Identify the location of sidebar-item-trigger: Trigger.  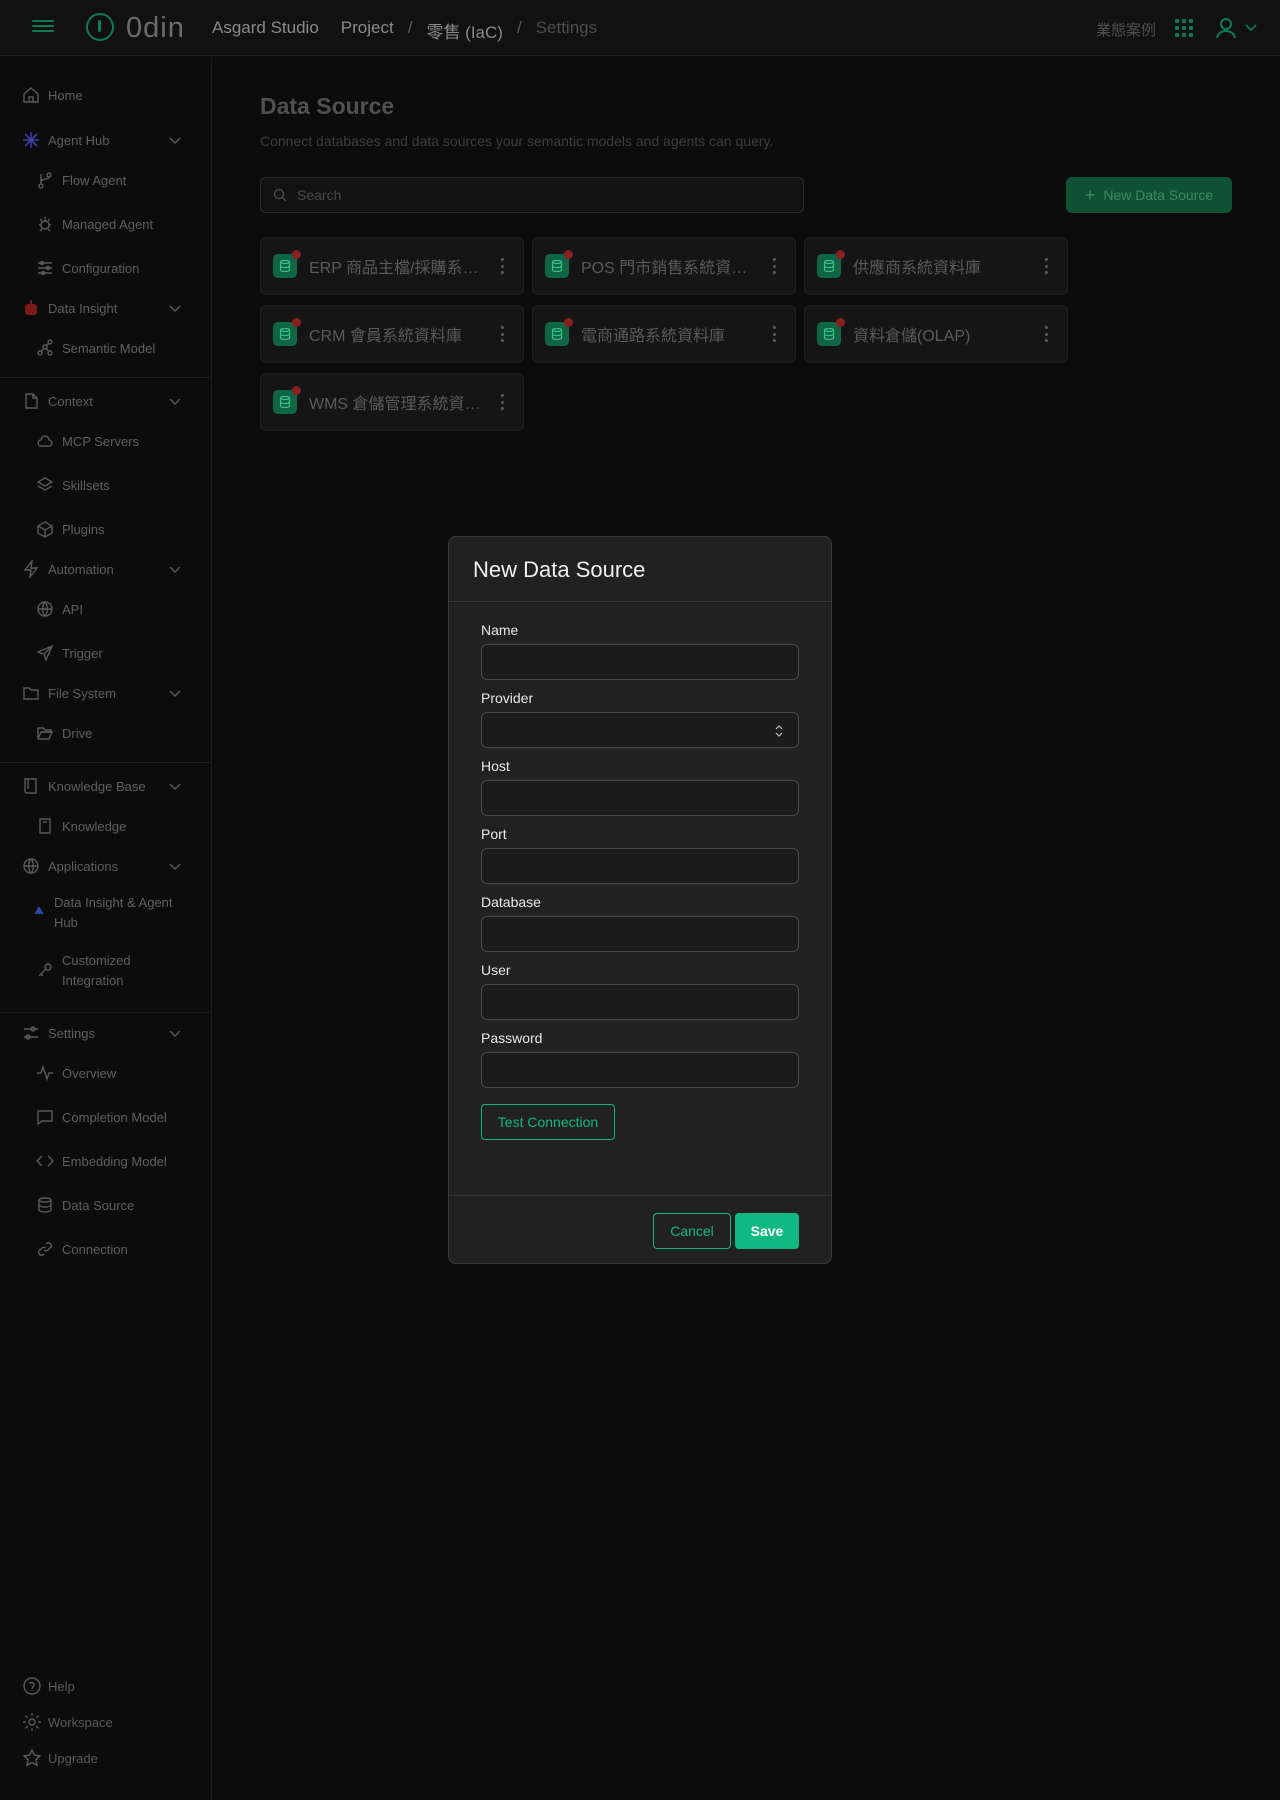
(106, 653).